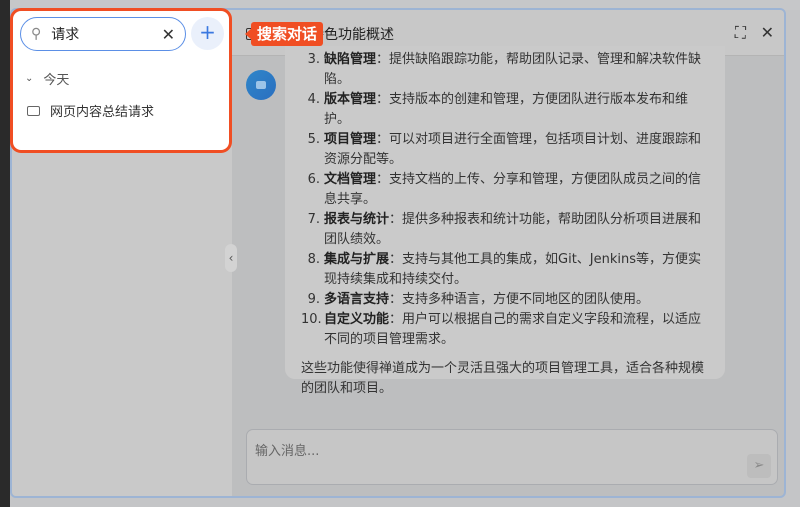  What do you see at coordinates (767, 32) in the screenshot?
I see `close-icon: ✕` at bounding box center [767, 32].